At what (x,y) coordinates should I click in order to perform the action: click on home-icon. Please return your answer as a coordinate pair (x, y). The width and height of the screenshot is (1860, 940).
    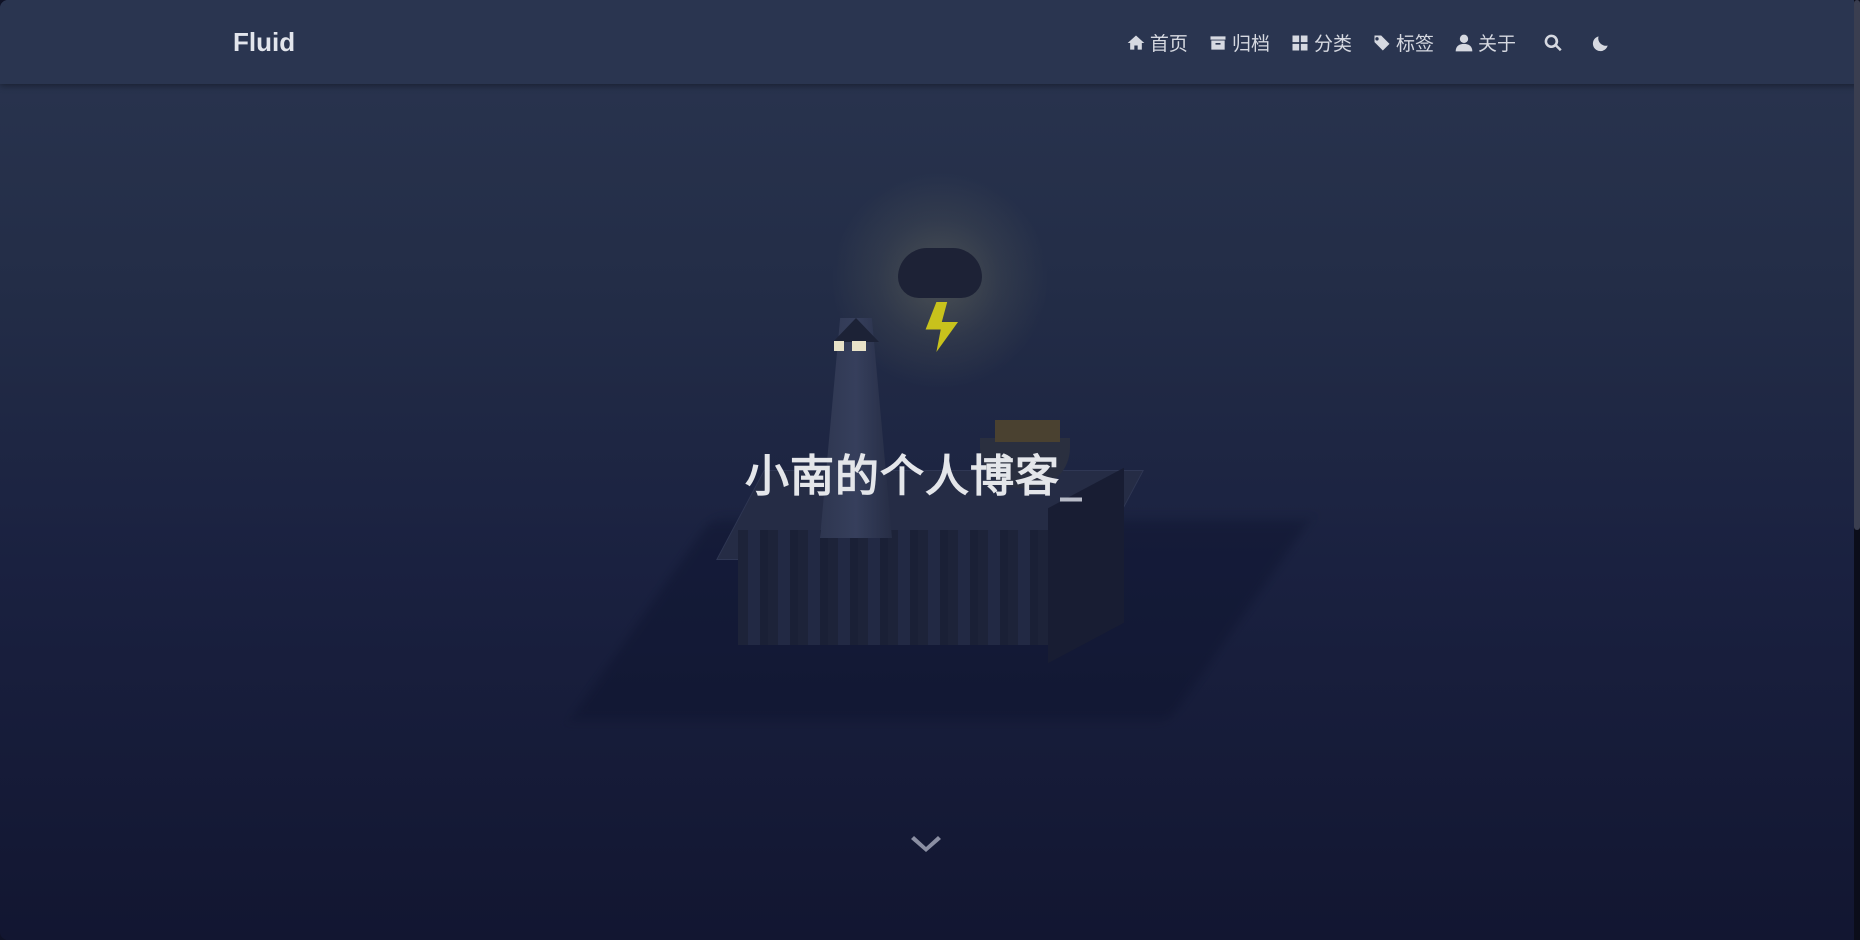
    Looking at the image, I should click on (1136, 42).